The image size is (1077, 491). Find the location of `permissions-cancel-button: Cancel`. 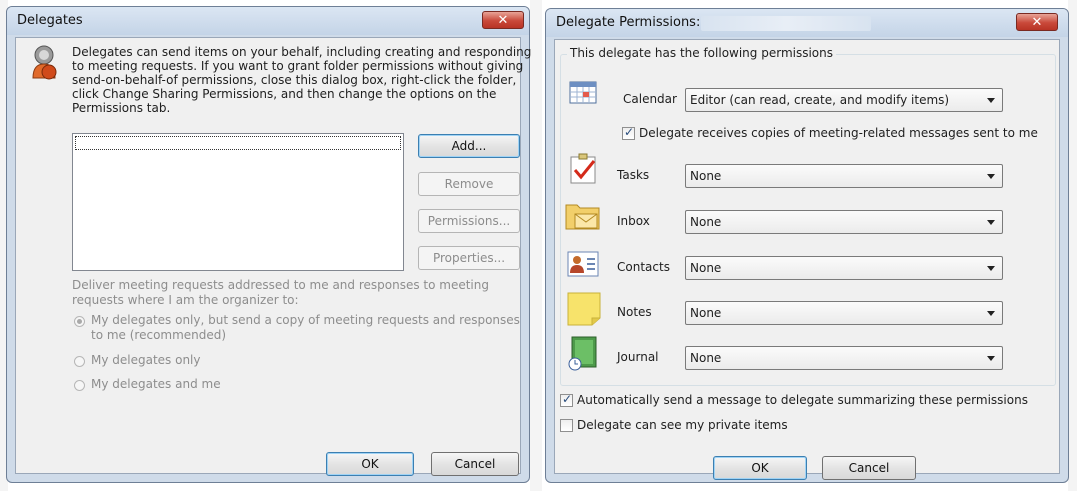

permissions-cancel-button: Cancel is located at coordinates (869, 468).